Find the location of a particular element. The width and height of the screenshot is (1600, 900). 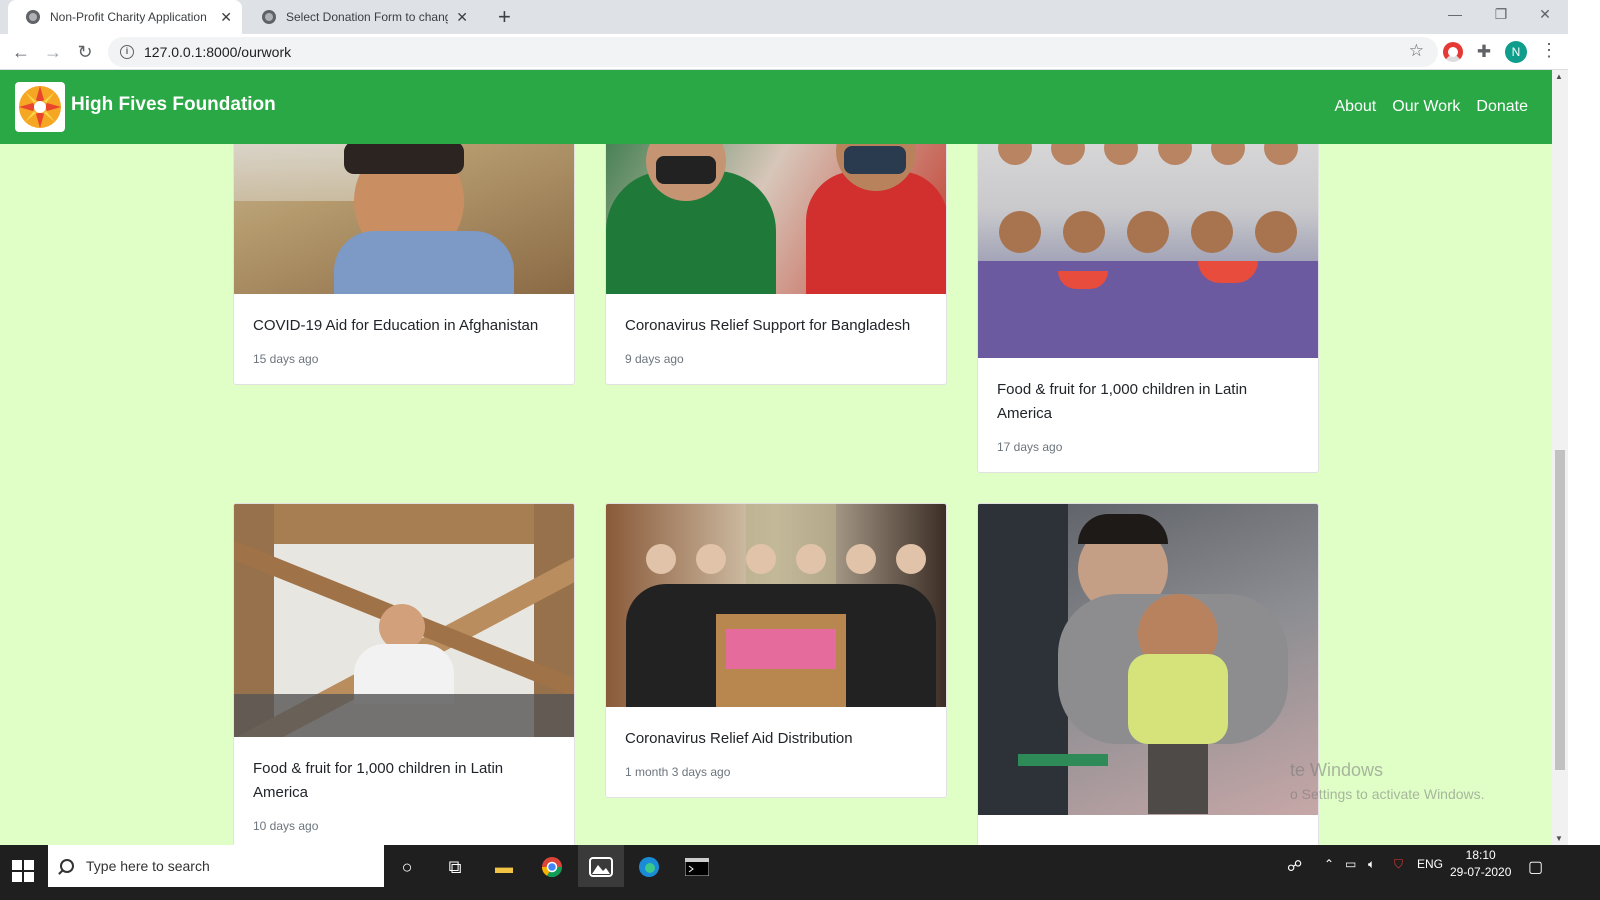

site-nav-links: About Our Work Donate is located at coordinates (1431, 107).